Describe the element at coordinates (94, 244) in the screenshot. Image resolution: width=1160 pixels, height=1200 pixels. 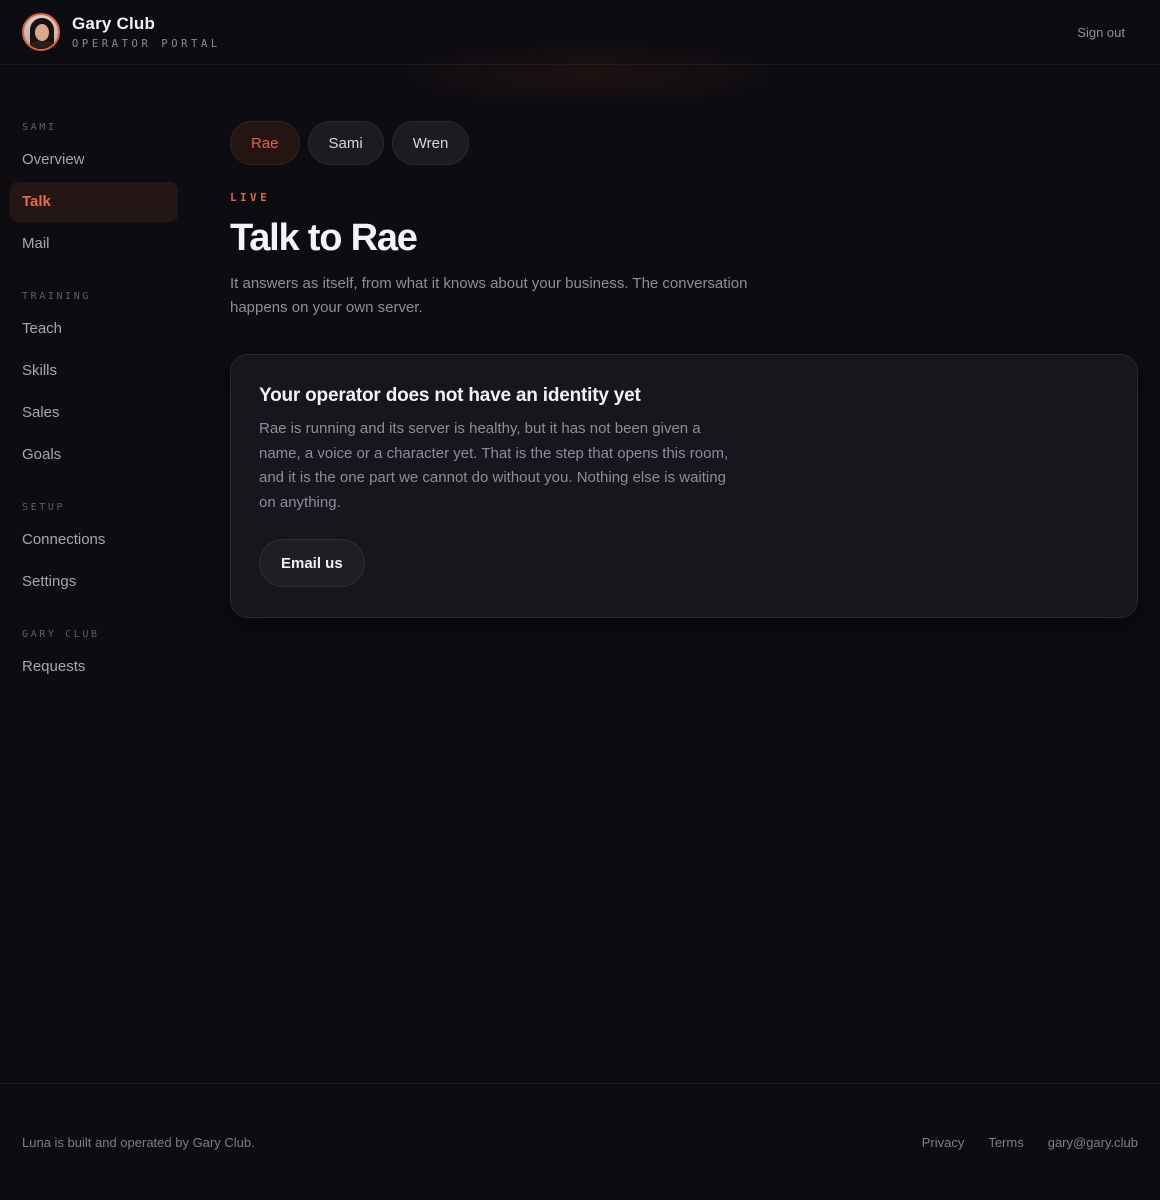
I see `sidebar-item-mail: Mail` at that location.